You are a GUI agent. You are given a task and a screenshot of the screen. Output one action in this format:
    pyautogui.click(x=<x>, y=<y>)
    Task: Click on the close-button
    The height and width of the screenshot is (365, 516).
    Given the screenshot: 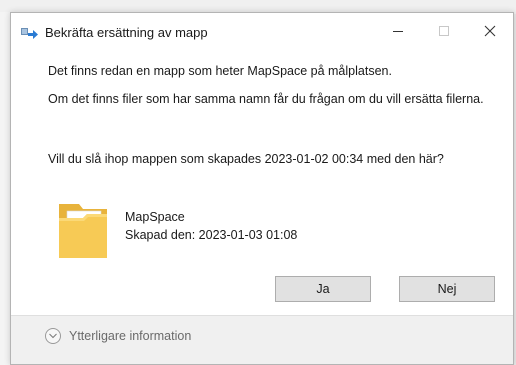 What is the action you would take?
    pyautogui.click(x=490, y=31)
    